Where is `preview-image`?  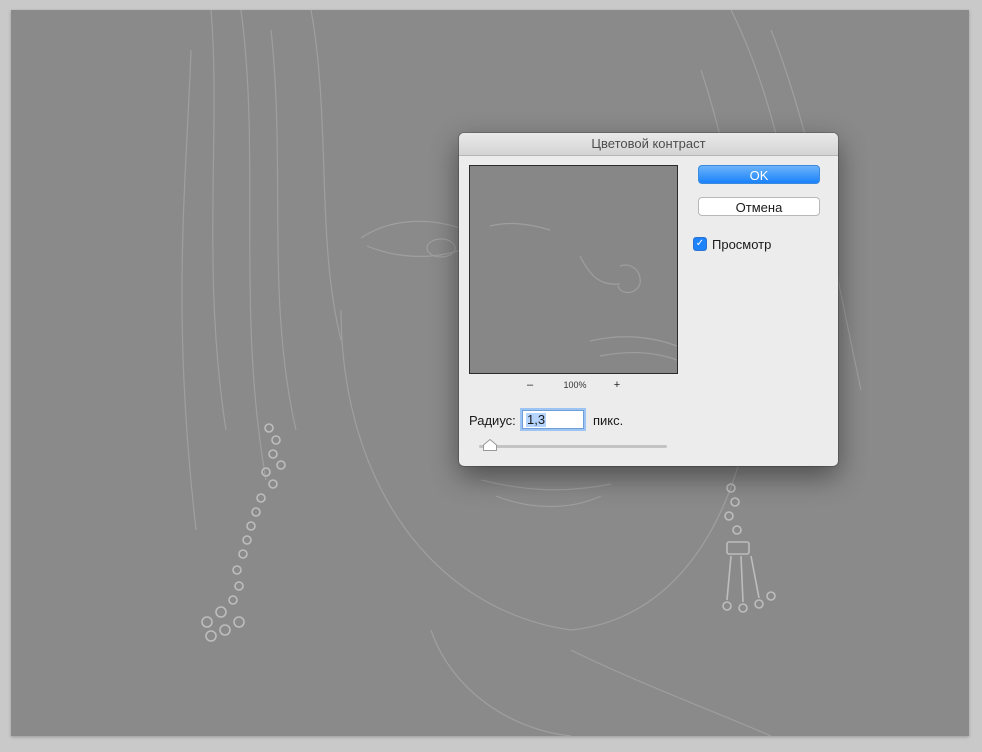
preview-image is located at coordinates (583, 291).